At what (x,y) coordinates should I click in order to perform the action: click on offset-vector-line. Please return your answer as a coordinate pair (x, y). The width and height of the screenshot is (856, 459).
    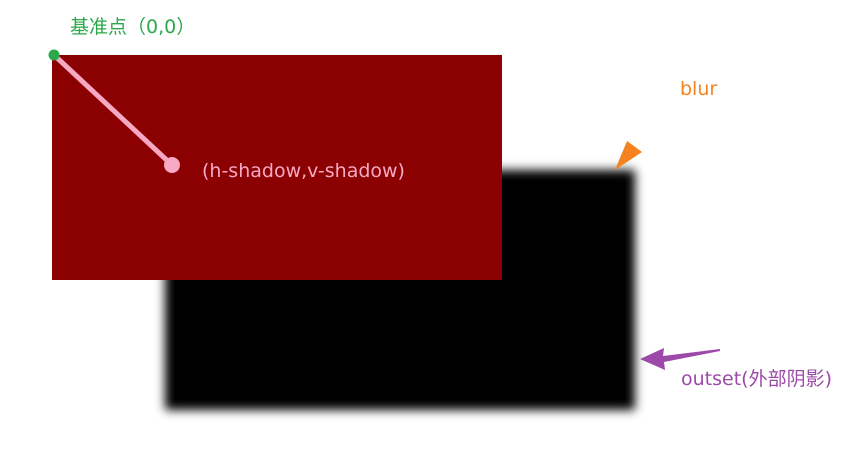
    Looking at the image, I should click on (113, 110).